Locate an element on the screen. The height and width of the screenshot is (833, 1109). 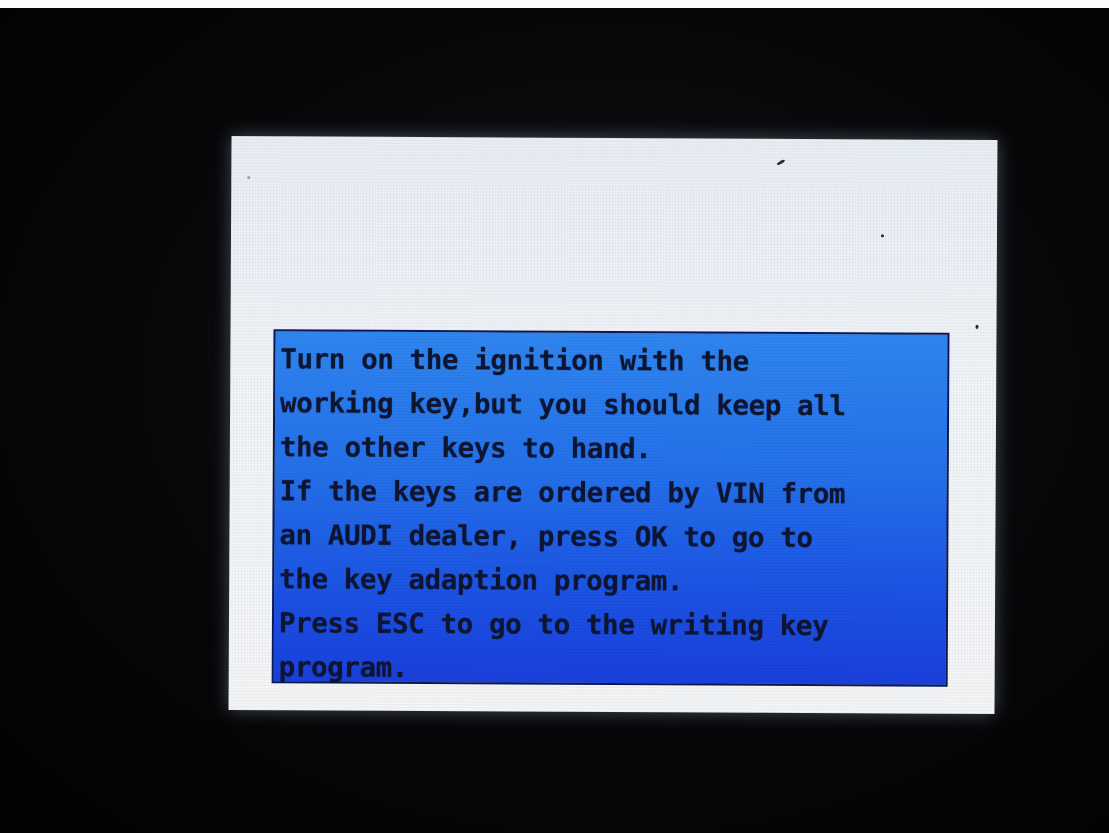
message-line-6: the key adaption program. is located at coordinates (481, 580).